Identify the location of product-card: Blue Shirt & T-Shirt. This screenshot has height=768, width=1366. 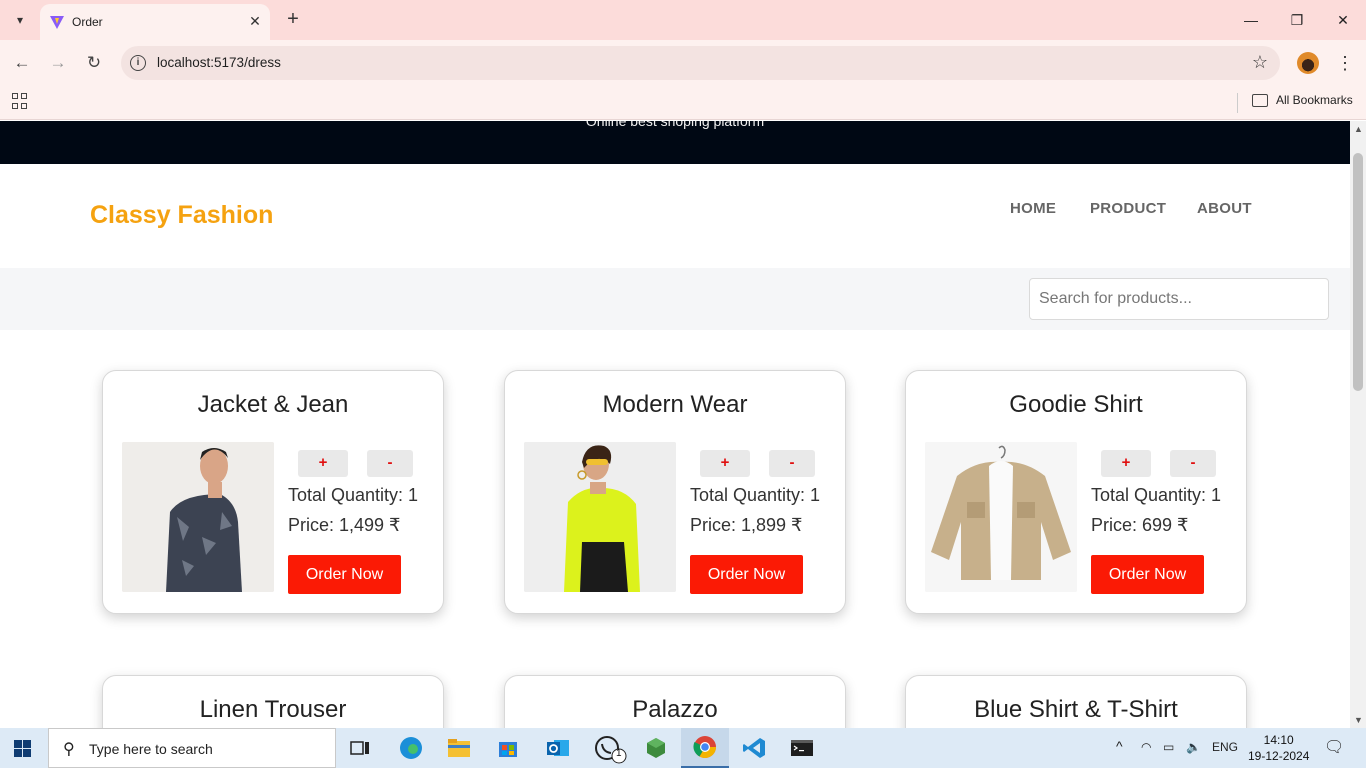
(1076, 701).